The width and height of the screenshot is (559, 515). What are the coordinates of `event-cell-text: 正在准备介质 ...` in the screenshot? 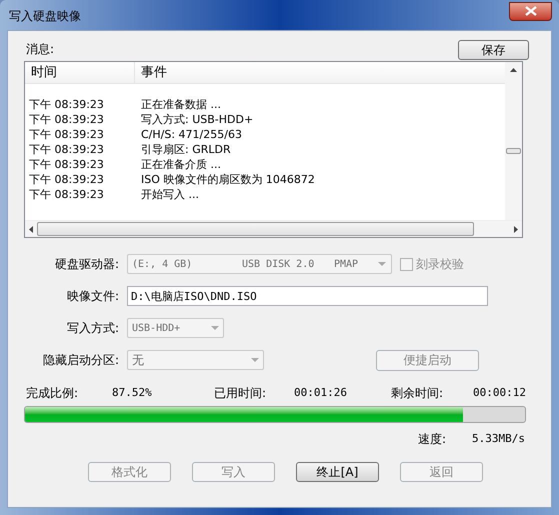 It's located at (180, 165).